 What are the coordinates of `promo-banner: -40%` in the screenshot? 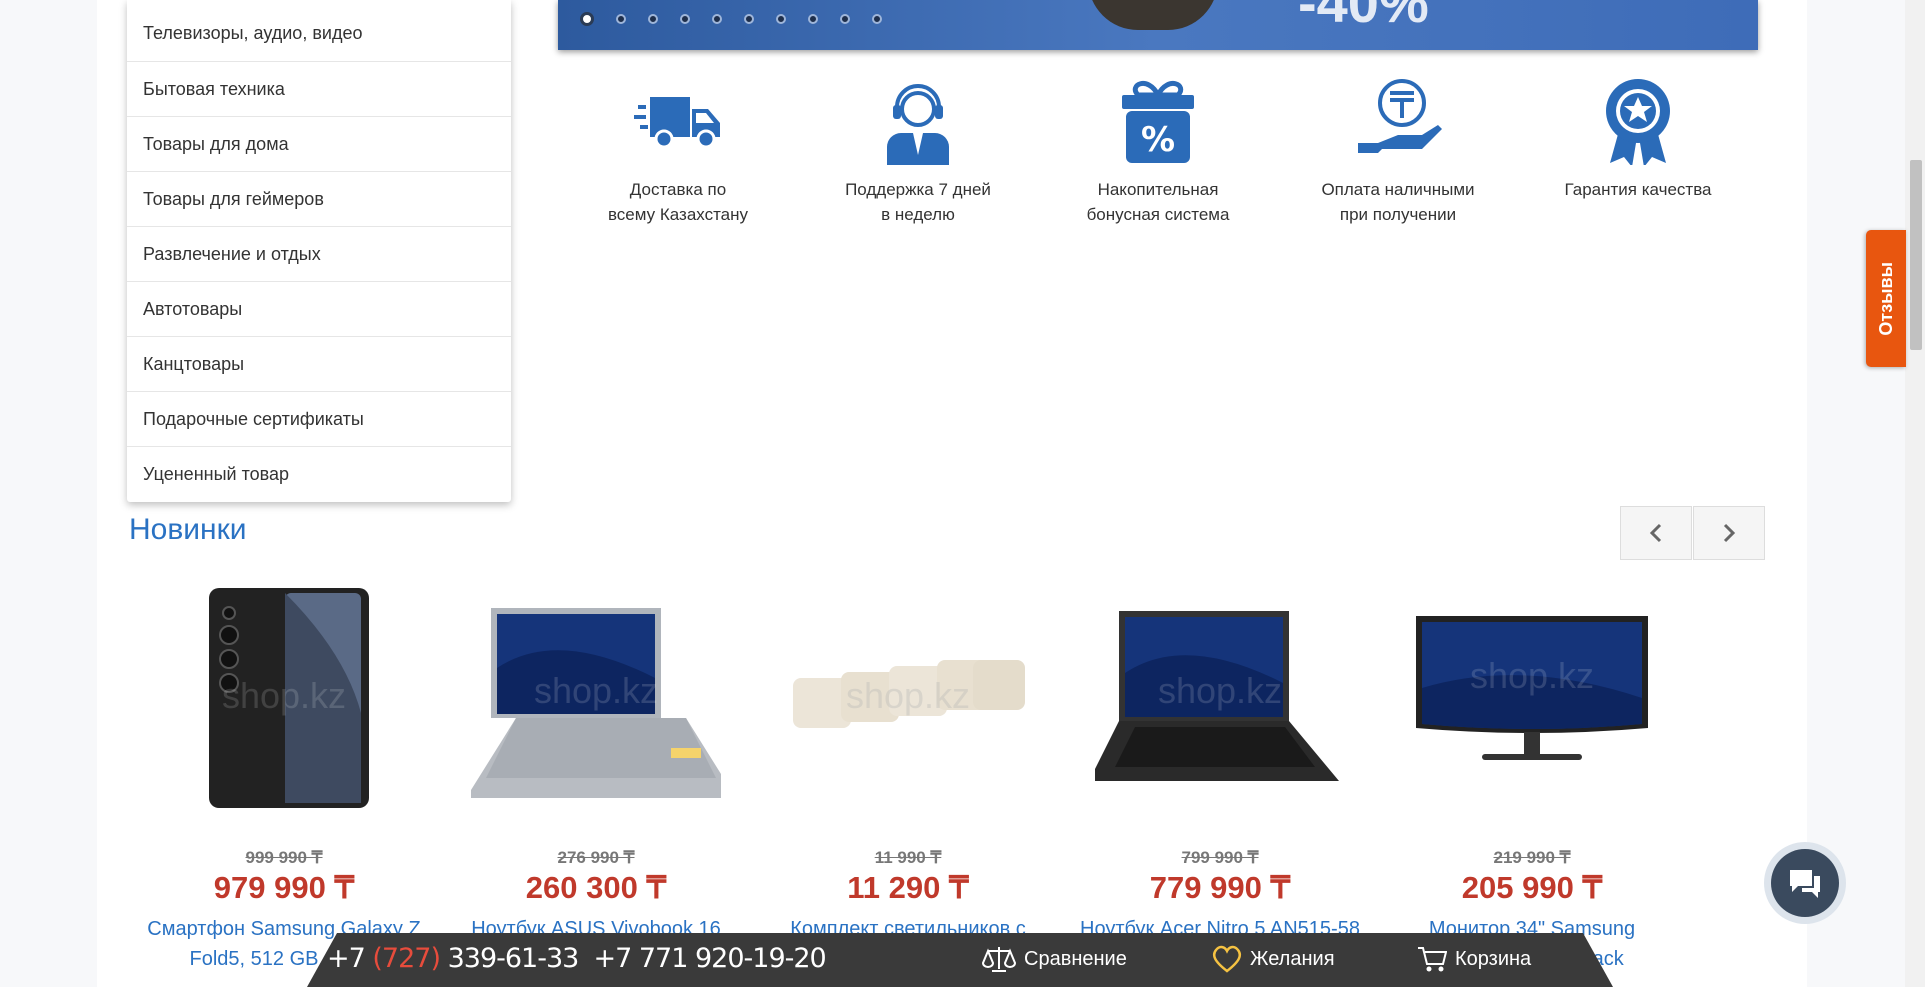 It's located at (1158, 25).